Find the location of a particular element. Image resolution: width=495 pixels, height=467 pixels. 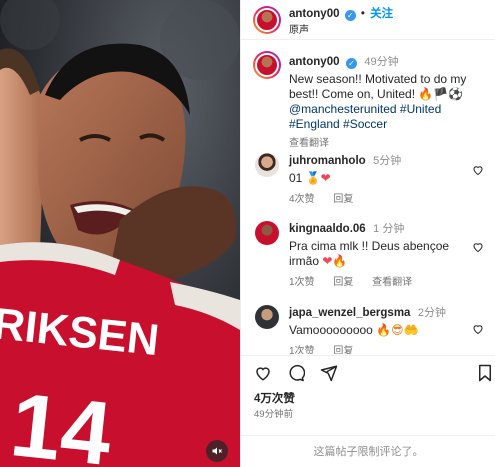

caption-avatar is located at coordinates (267, 65).